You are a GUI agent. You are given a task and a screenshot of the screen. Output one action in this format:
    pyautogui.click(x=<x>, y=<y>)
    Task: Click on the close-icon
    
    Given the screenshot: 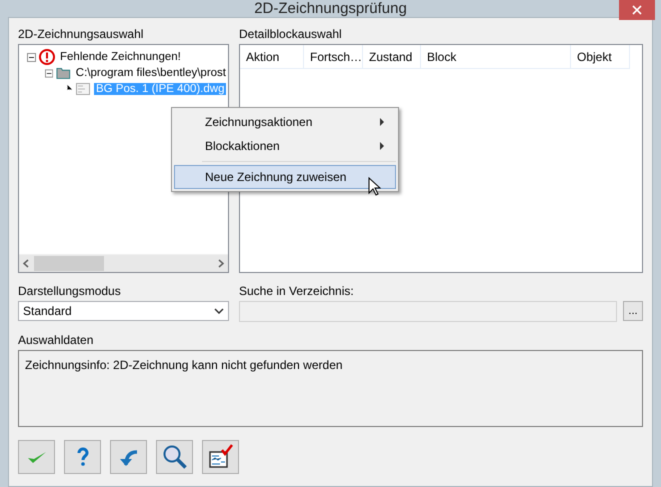 What is the action you would take?
    pyautogui.click(x=637, y=10)
    